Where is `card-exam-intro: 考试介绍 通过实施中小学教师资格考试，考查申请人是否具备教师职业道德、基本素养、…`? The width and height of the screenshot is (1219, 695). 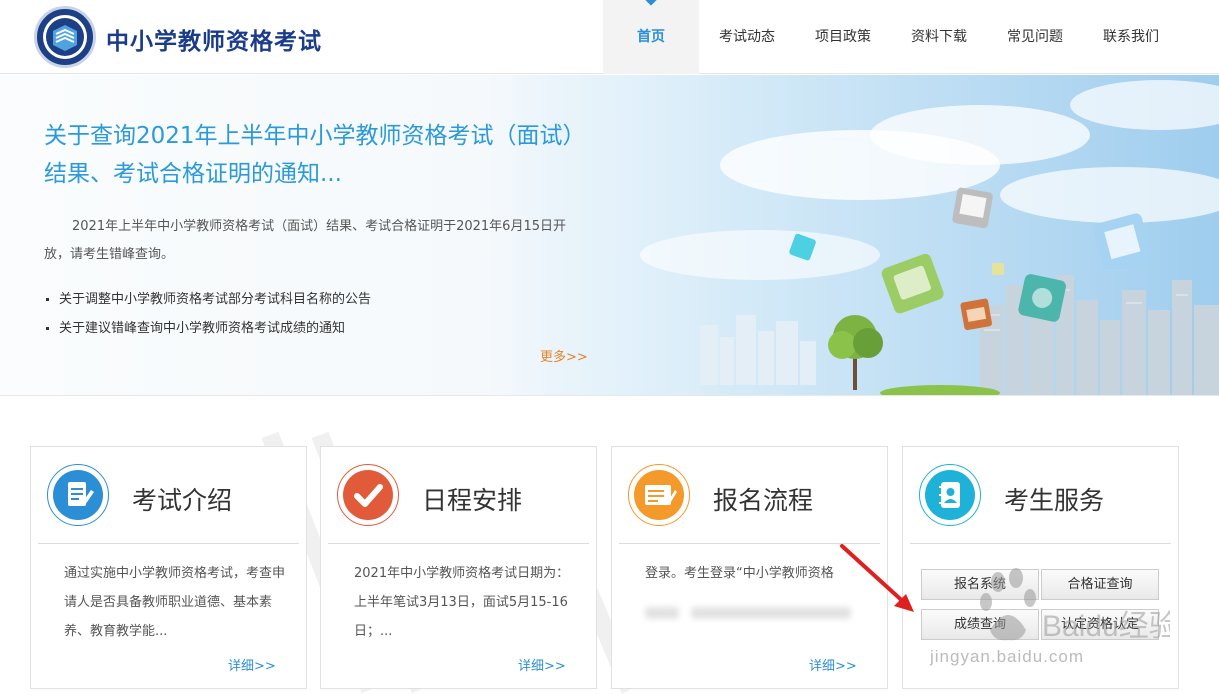
card-exam-intro: 考试介绍 通过实施中小学教师资格考试，考查申请人是否具备教师职业道德、基本素养、… is located at coordinates (168, 567).